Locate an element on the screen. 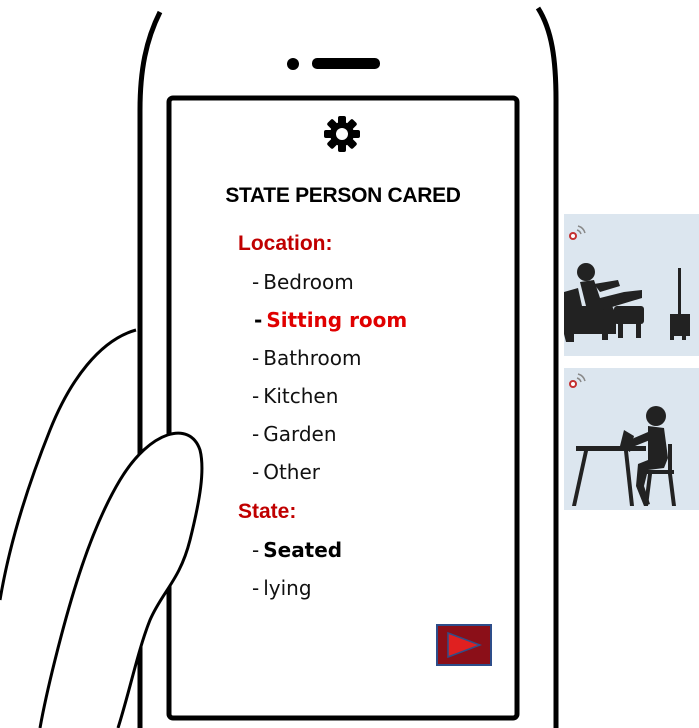 The width and height of the screenshot is (699, 728). play-triangle-icon is located at coordinates (464, 645).